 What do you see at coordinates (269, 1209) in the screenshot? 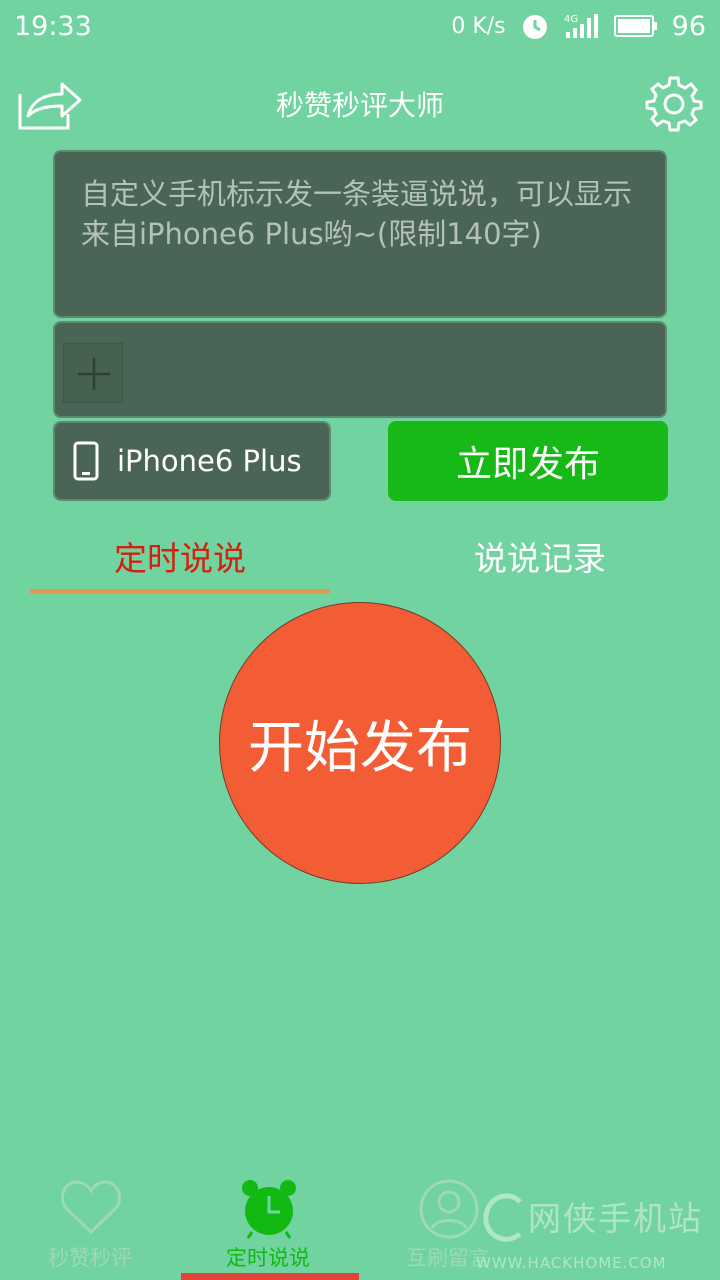
I see `alarm-clock-icon` at bounding box center [269, 1209].